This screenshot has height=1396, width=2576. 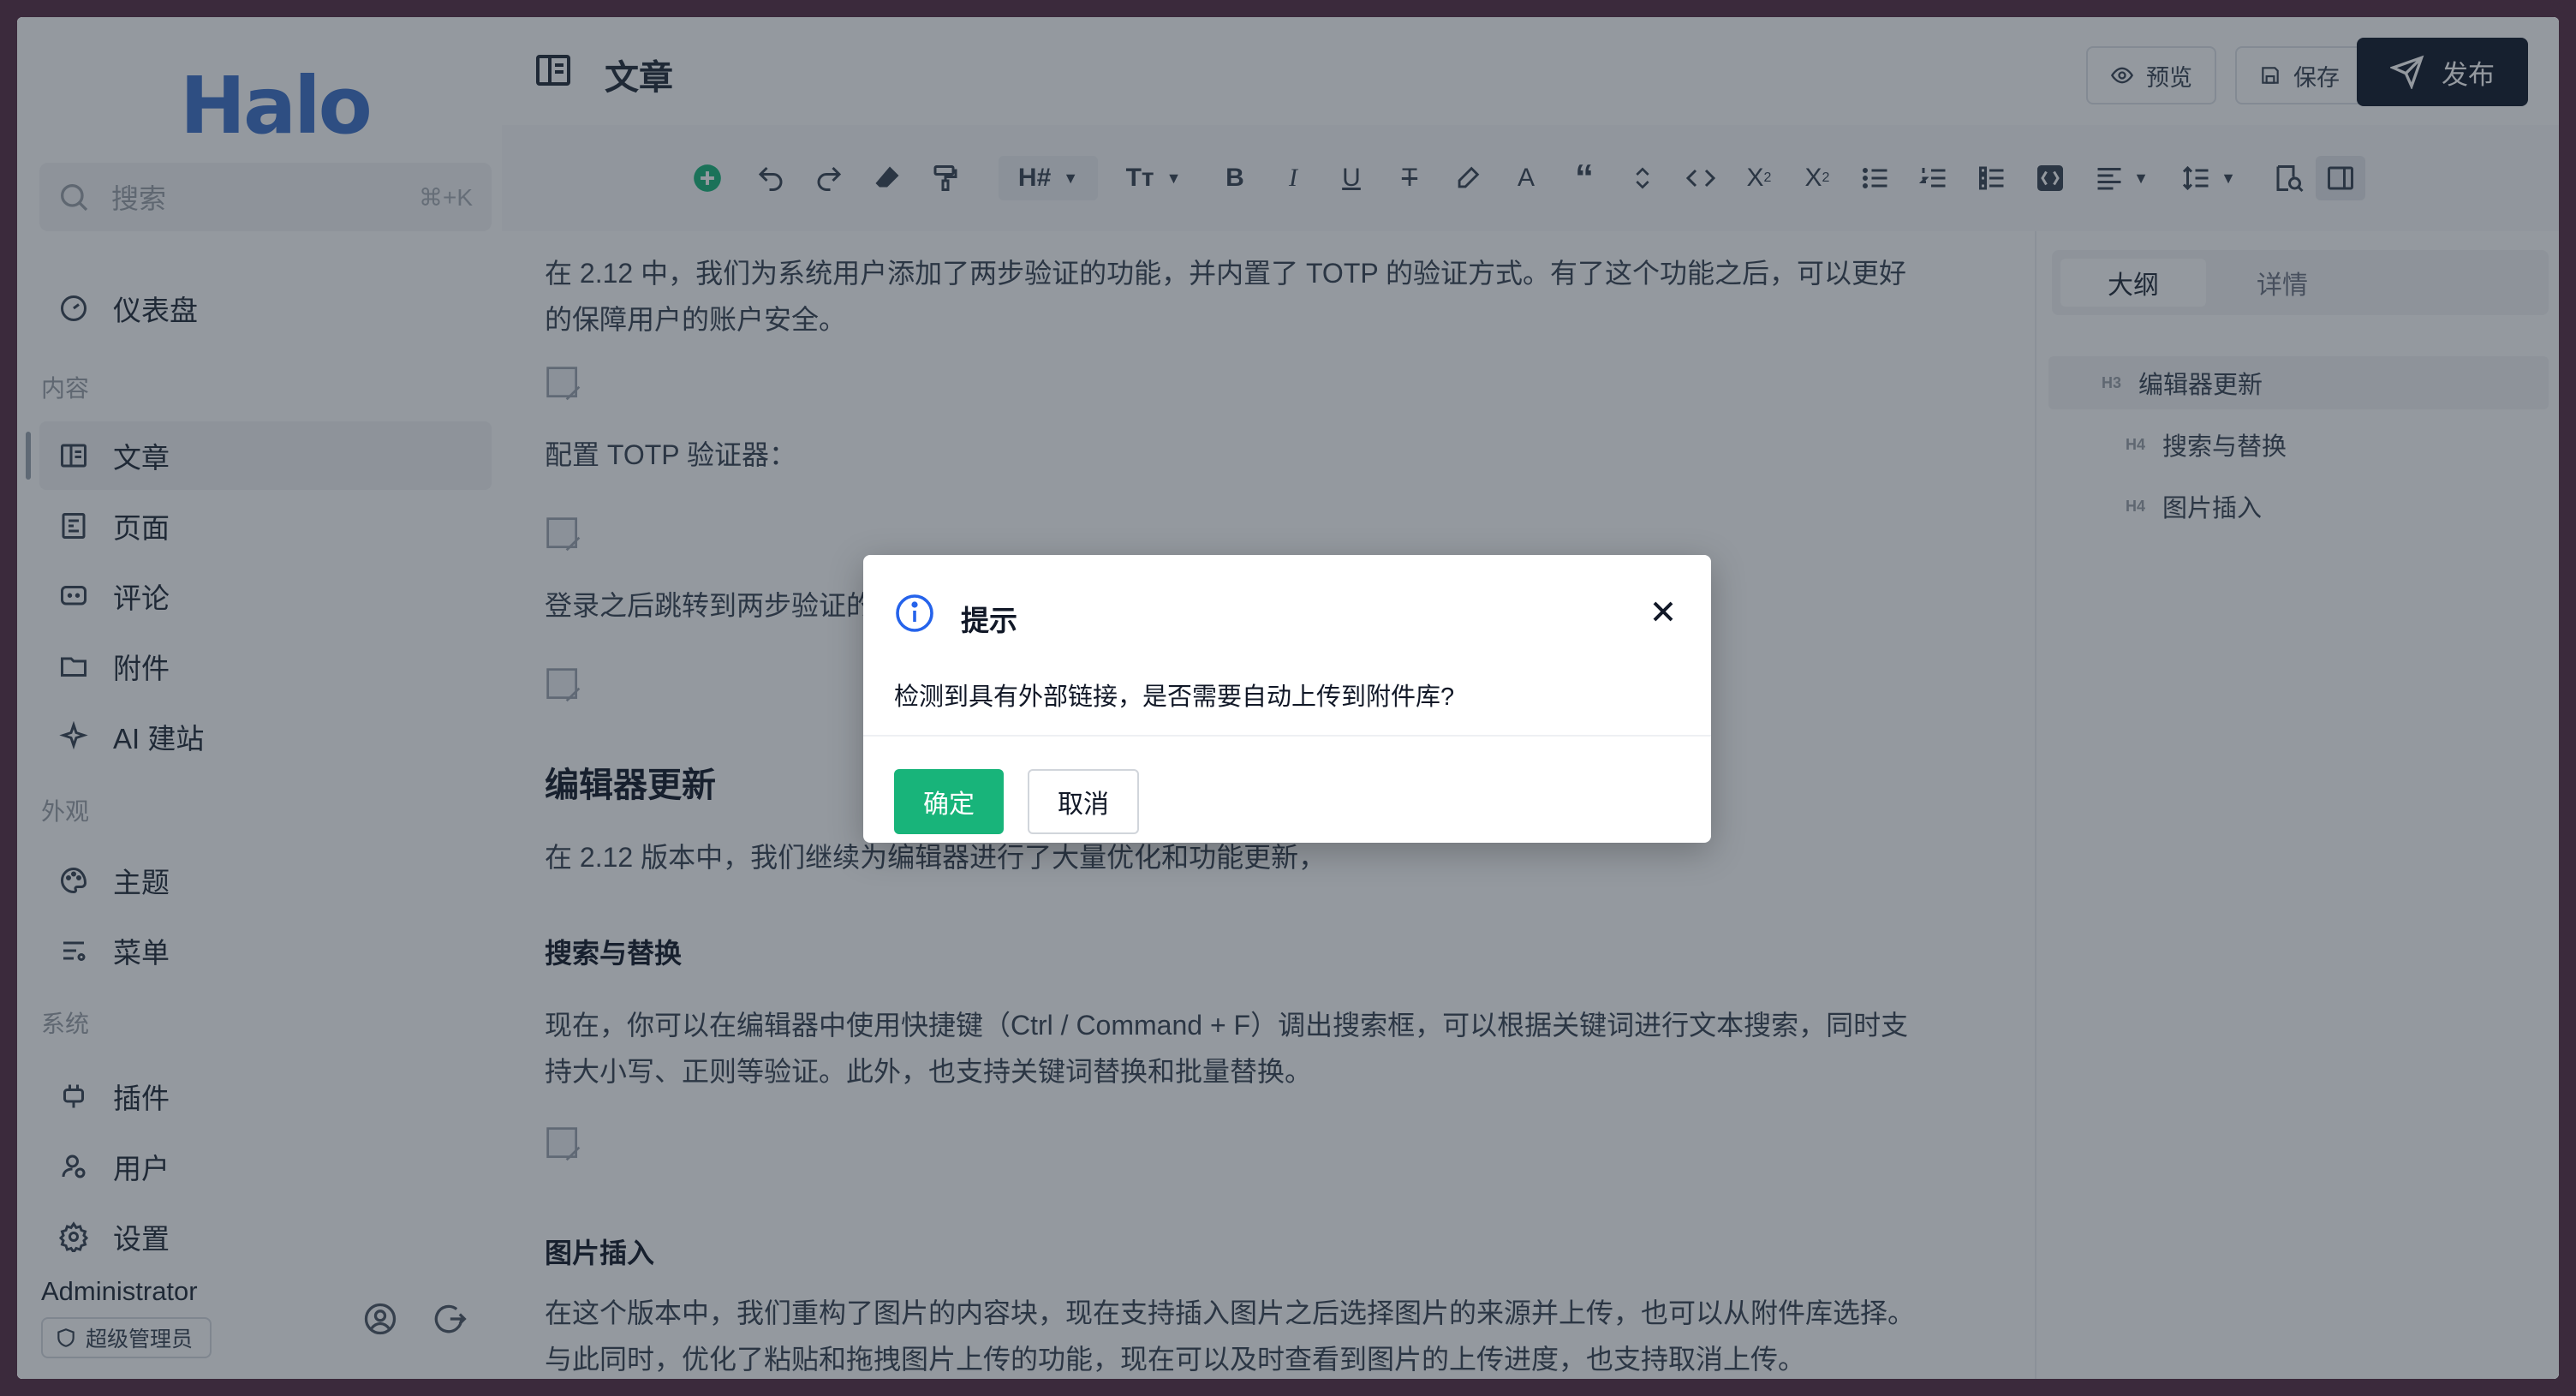 I want to click on dialog-divider, so click(x=1287, y=736).